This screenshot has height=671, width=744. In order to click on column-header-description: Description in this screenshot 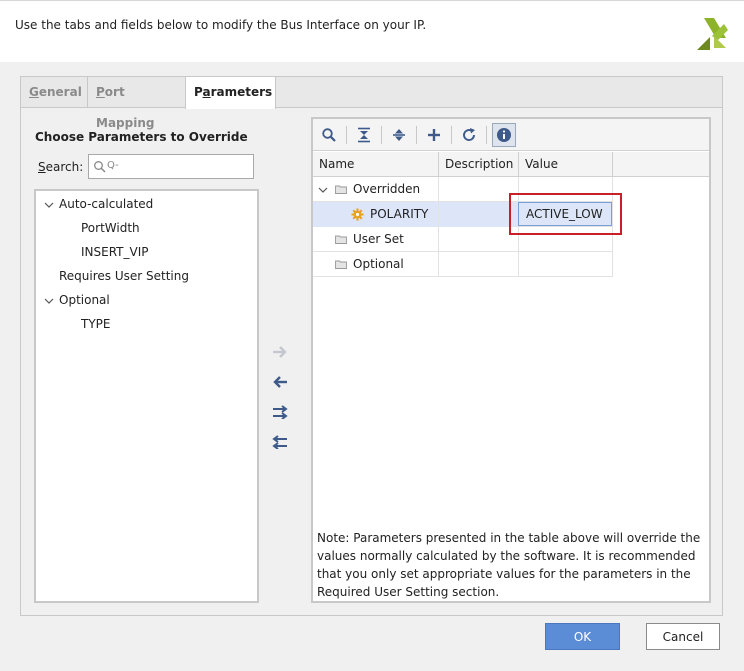, I will do `click(479, 164)`.